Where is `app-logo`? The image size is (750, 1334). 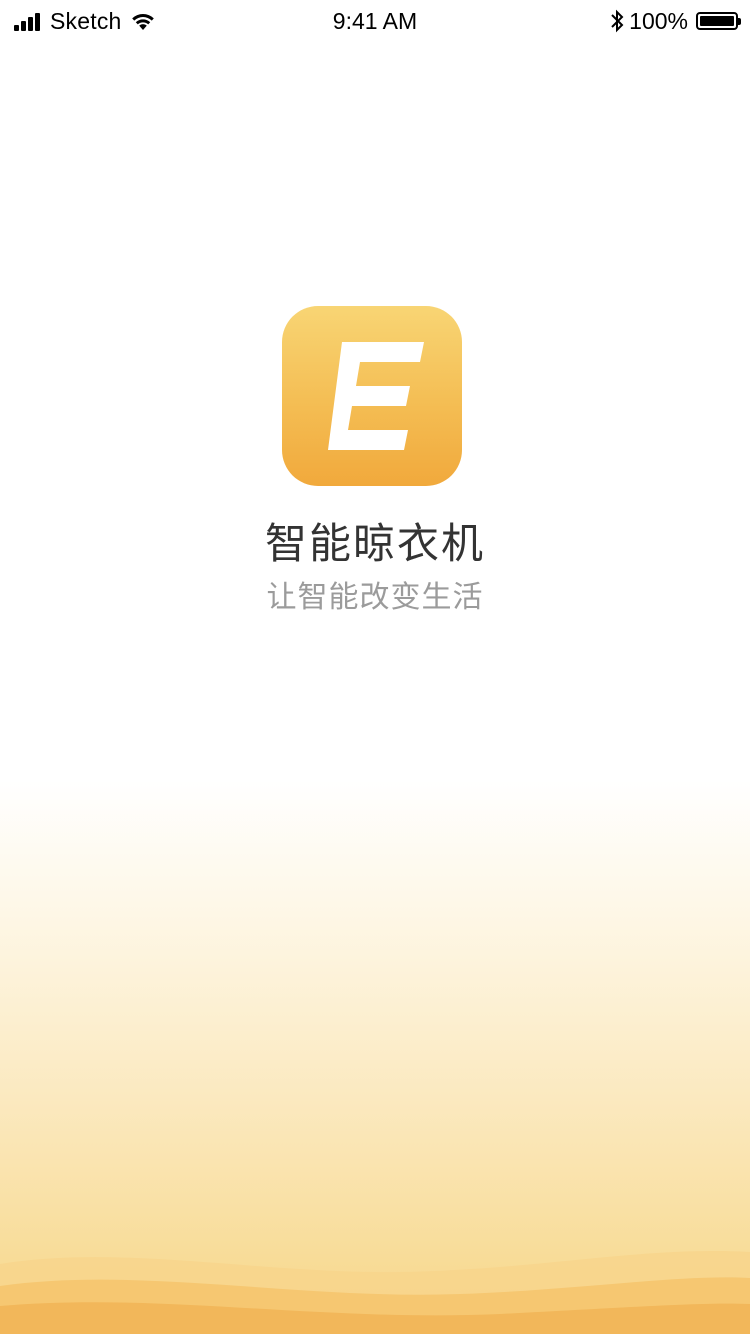 app-logo is located at coordinates (372, 396).